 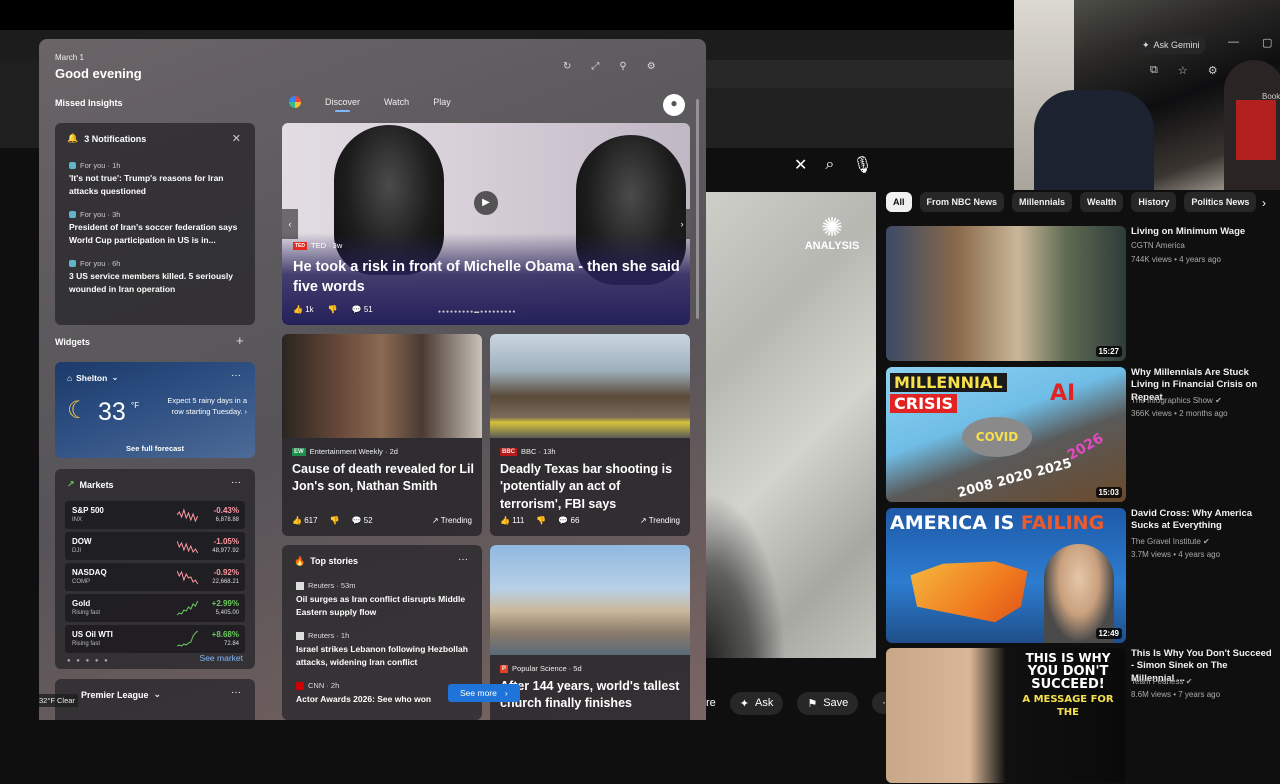 What do you see at coordinates (828, 703) in the screenshot?
I see `save-button: ⚑ Save` at bounding box center [828, 703].